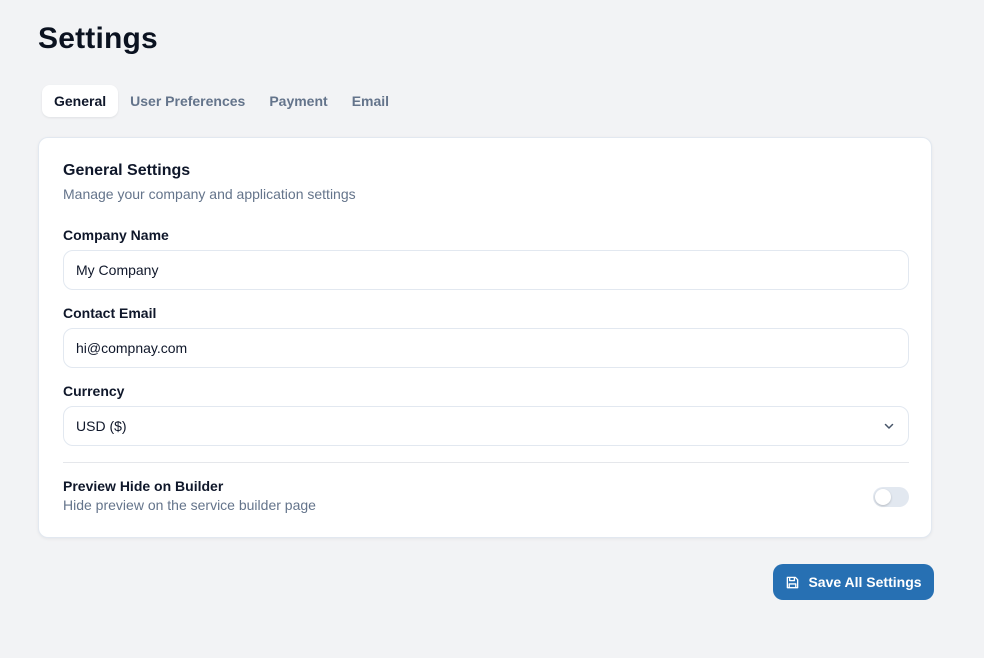 The height and width of the screenshot is (658, 984). Describe the element at coordinates (187, 101) in the screenshot. I see `tab-user-preferences: User Preferences` at that location.